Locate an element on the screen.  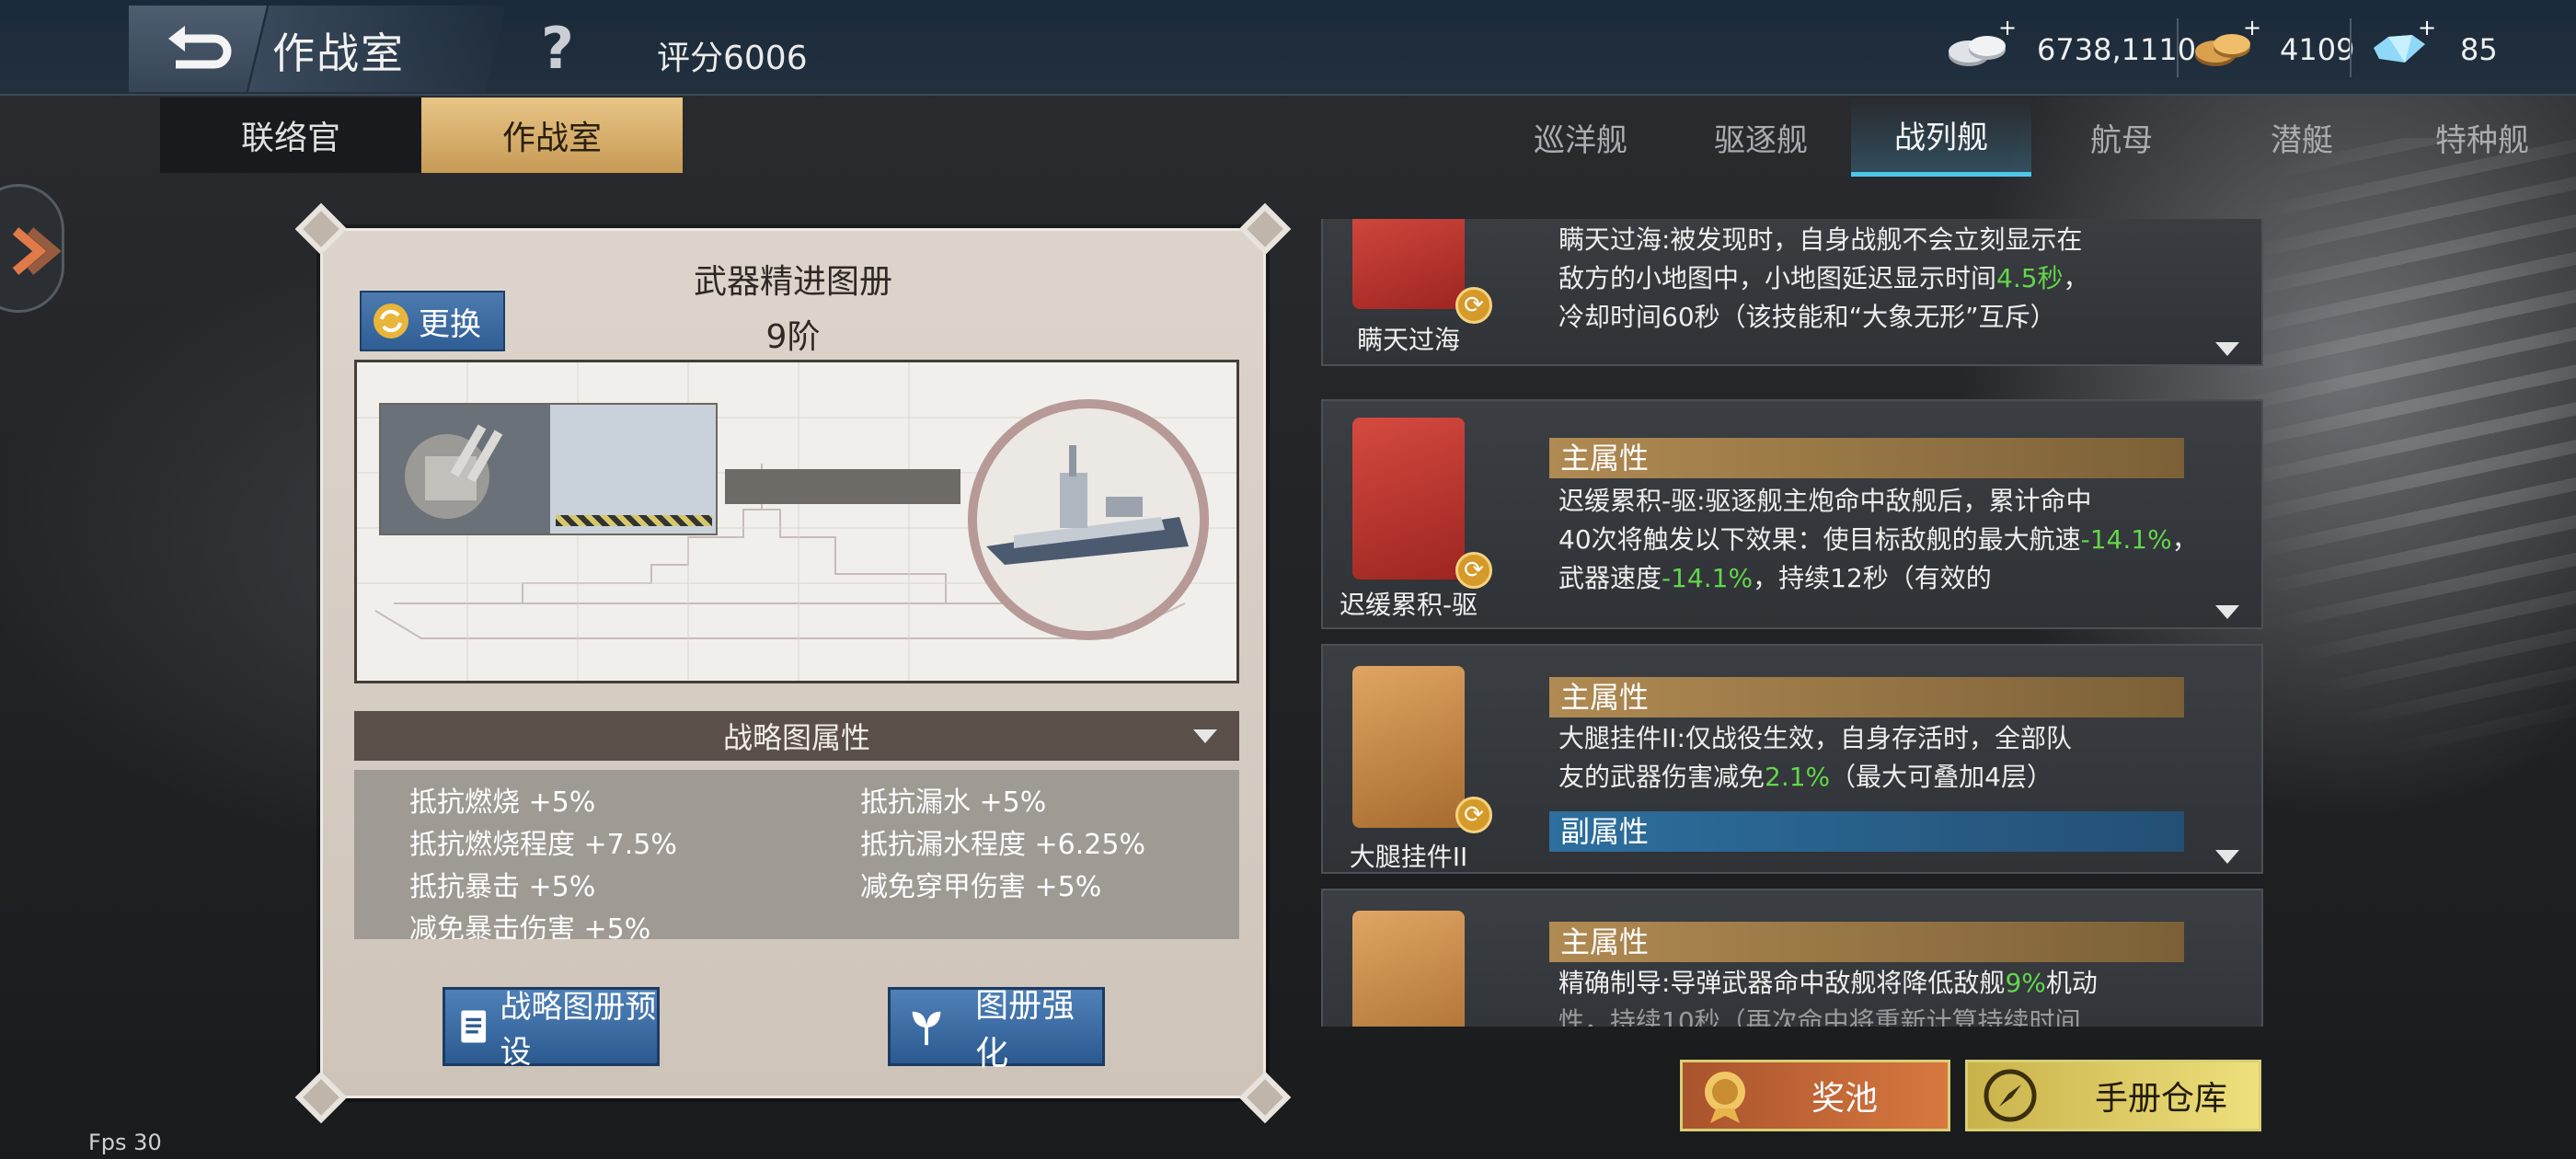
preset-label: 战略图册预设 is located at coordinates (578, 1030).